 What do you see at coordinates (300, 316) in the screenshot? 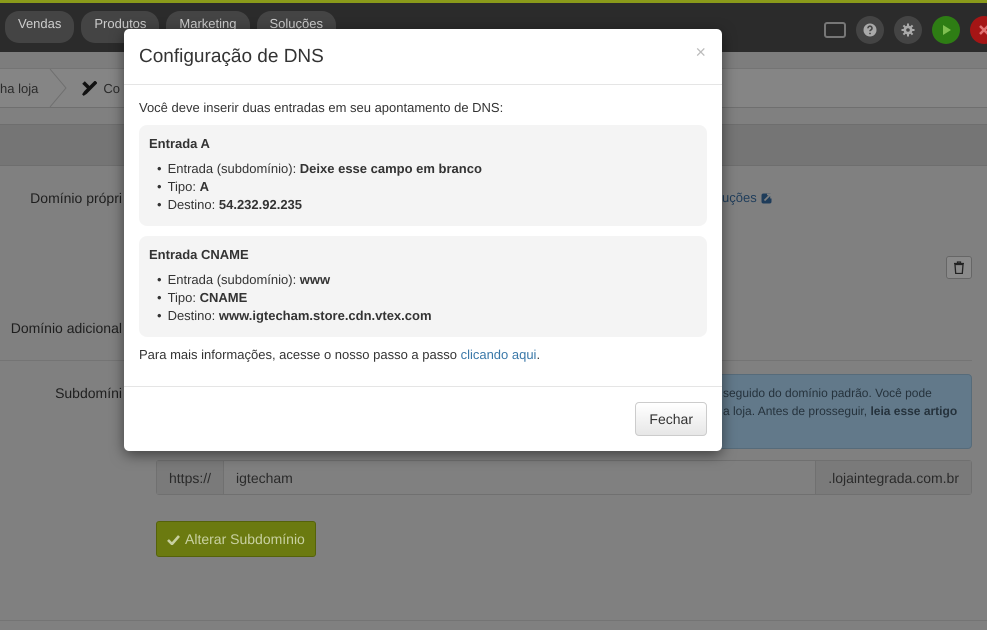
I see `entry-detail: Destino: www.igtecham.store.cdn.vtex.com` at bounding box center [300, 316].